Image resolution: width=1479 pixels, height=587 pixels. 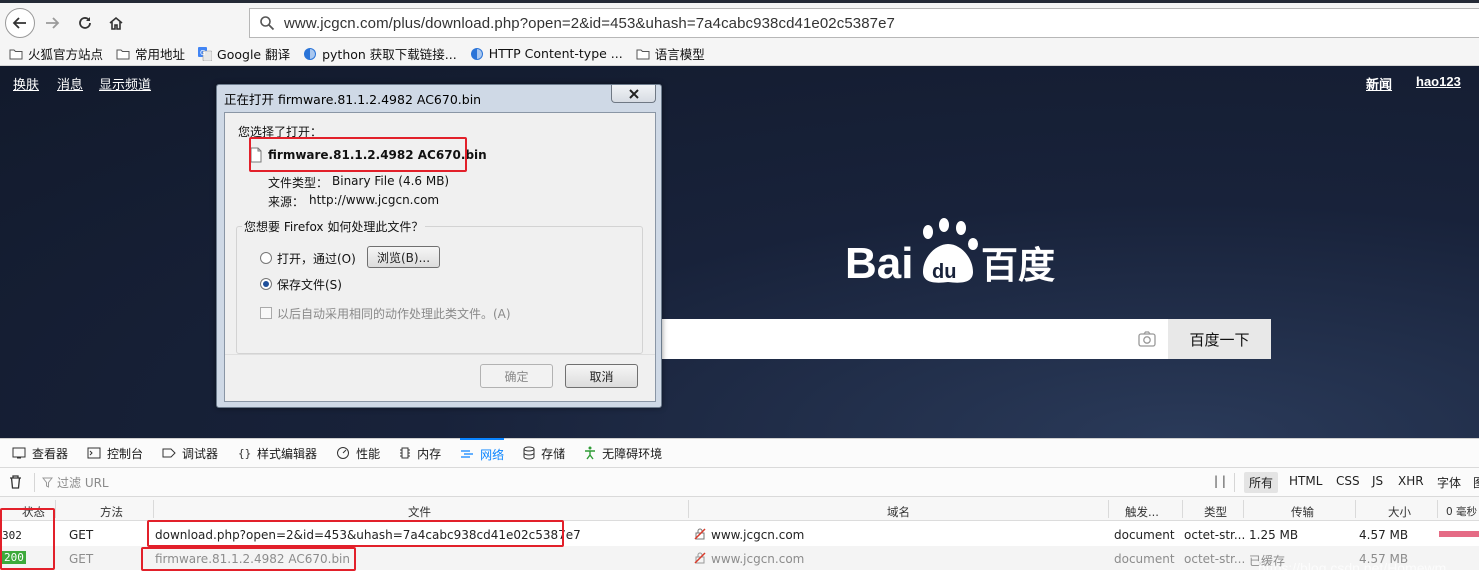 I want to click on devtools-tab-accessibility: 无障碍环境, so click(x=623, y=453).